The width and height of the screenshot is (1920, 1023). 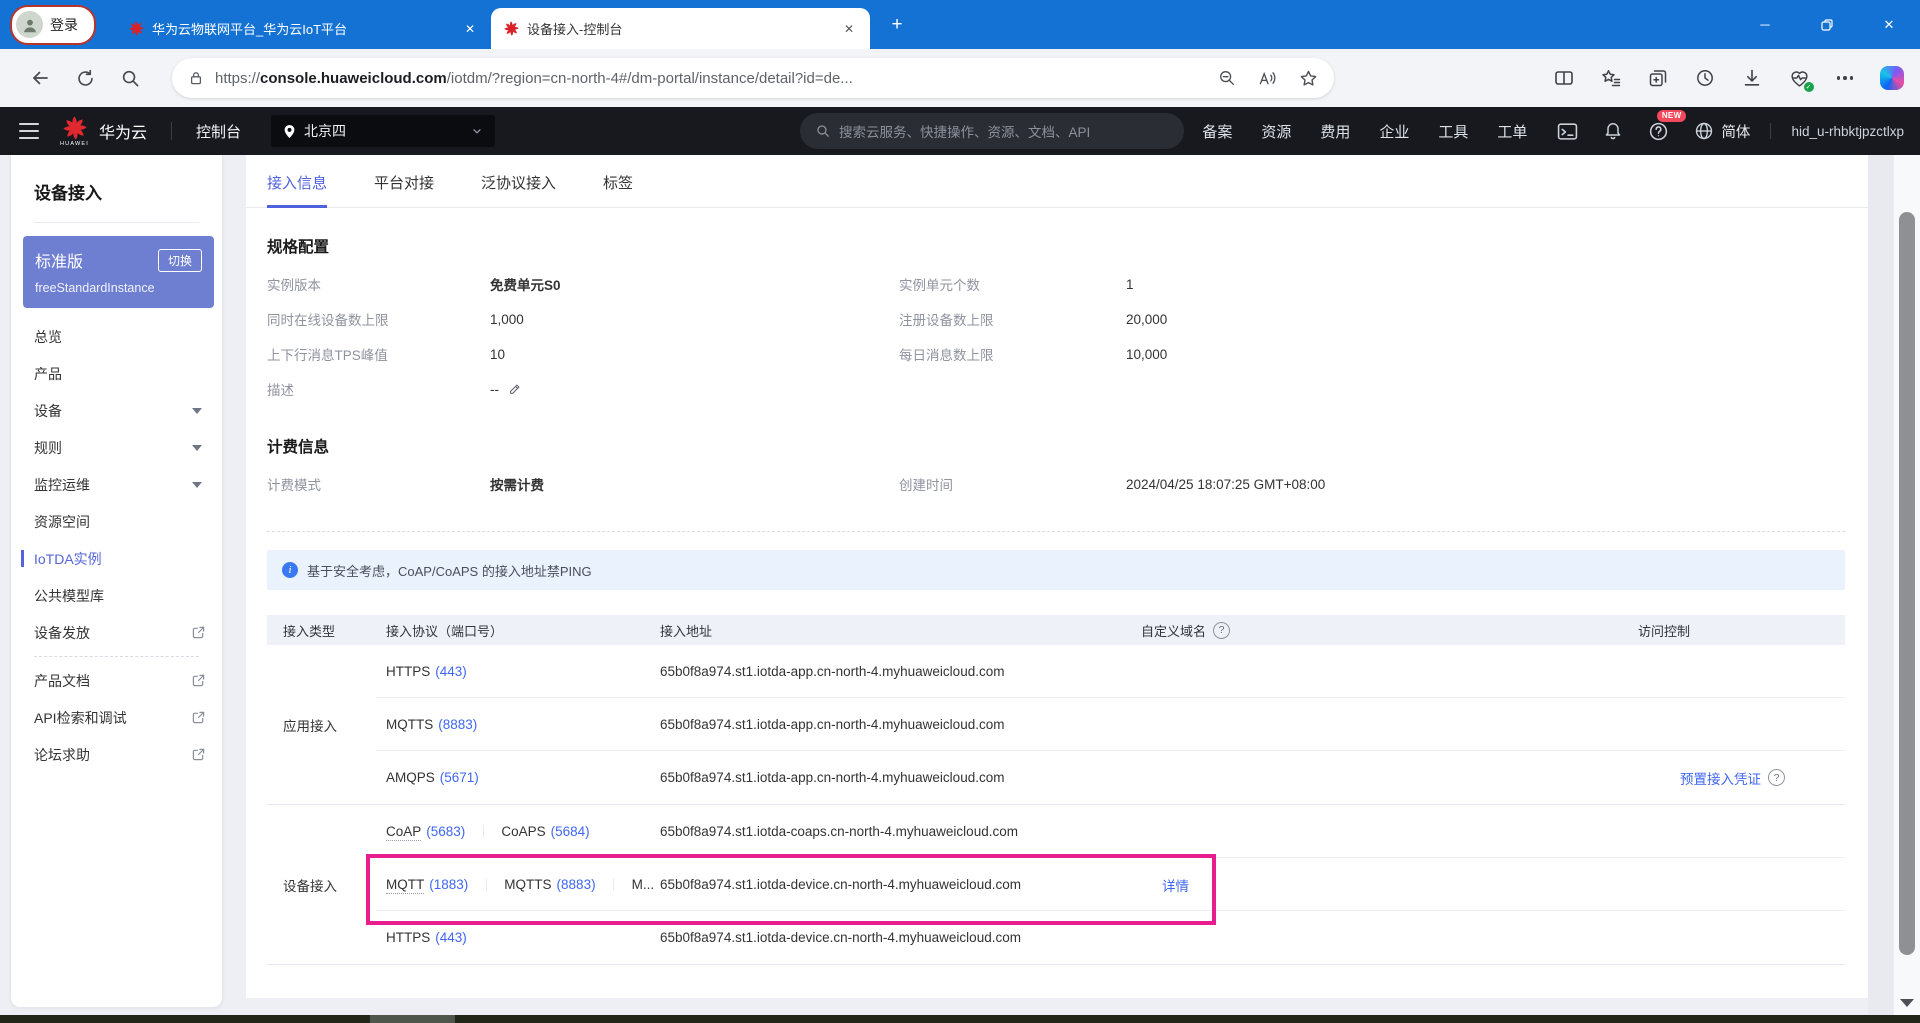 What do you see at coordinates (118, 272) in the screenshot?
I see `instance-card: 标准版 切换 freeStandardInstance` at bounding box center [118, 272].